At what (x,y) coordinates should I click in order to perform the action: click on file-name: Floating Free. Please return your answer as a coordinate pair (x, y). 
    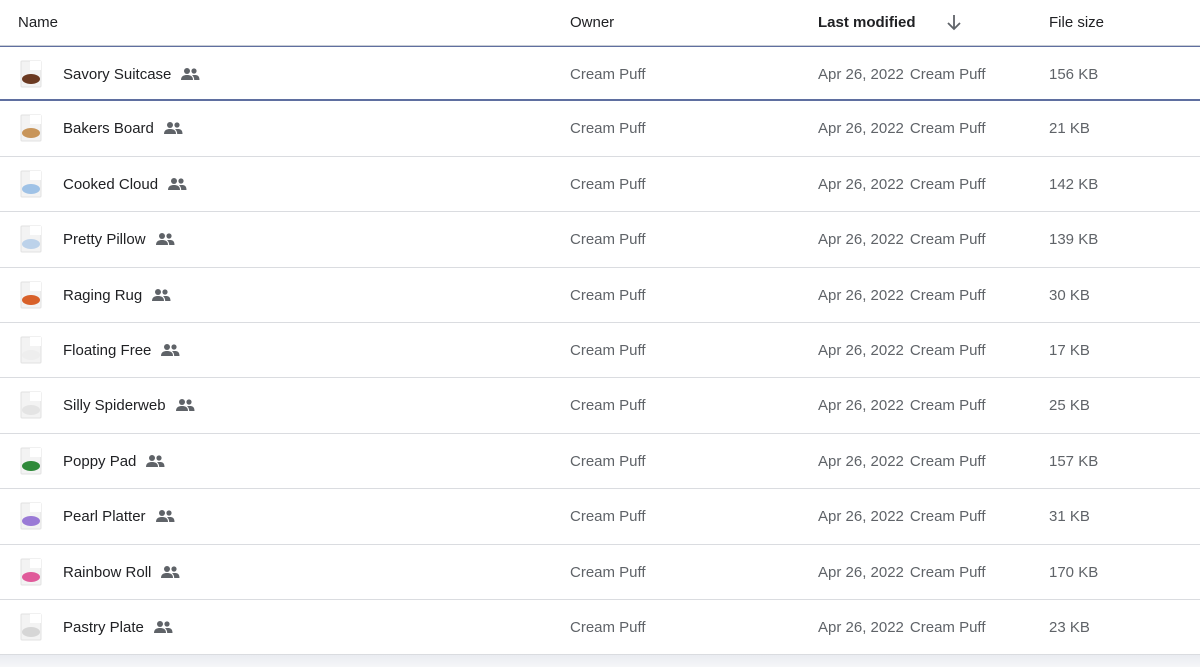
    Looking at the image, I should click on (121, 350).